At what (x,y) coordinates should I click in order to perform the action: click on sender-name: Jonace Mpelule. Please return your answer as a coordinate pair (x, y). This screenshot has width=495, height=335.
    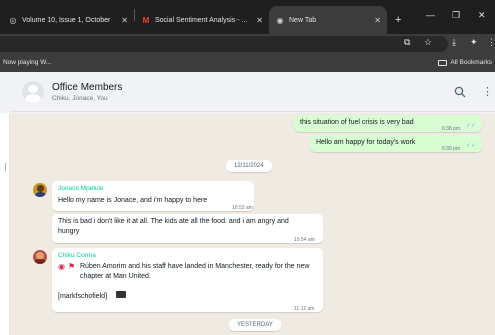
    Looking at the image, I should click on (81, 188).